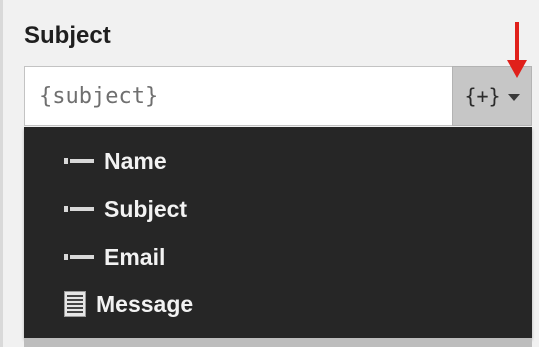  What do you see at coordinates (135, 160) in the screenshot?
I see `menu-item-label: Name` at bounding box center [135, 160].